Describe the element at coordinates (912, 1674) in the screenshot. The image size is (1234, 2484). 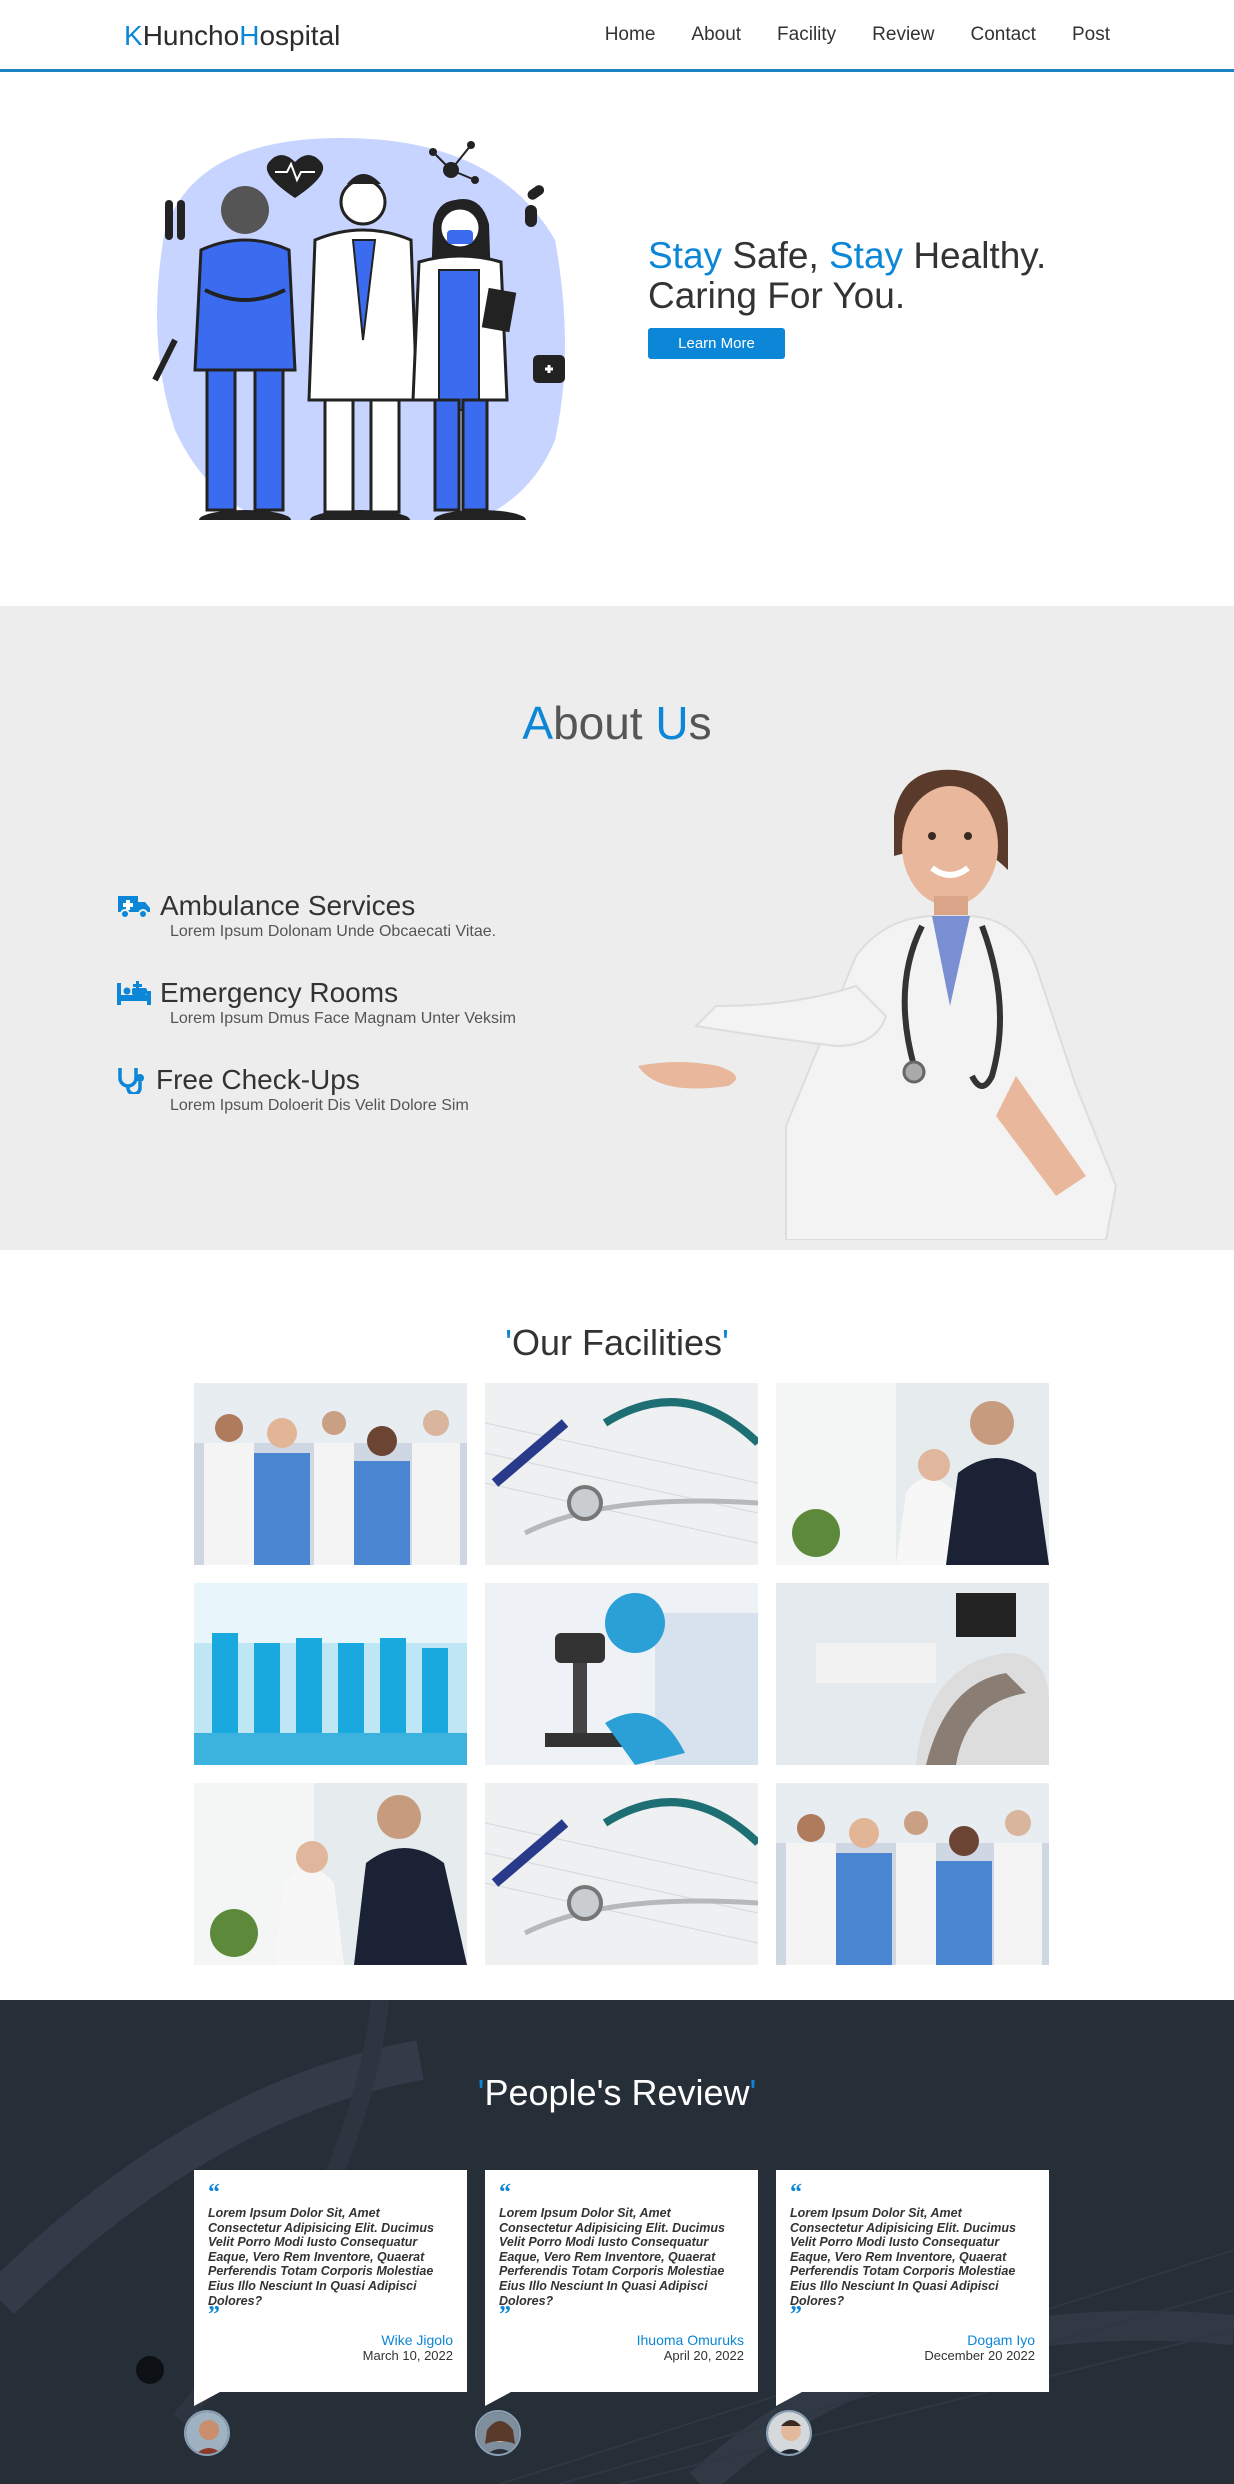
I see `facility-photo-dental-chair` at that location.